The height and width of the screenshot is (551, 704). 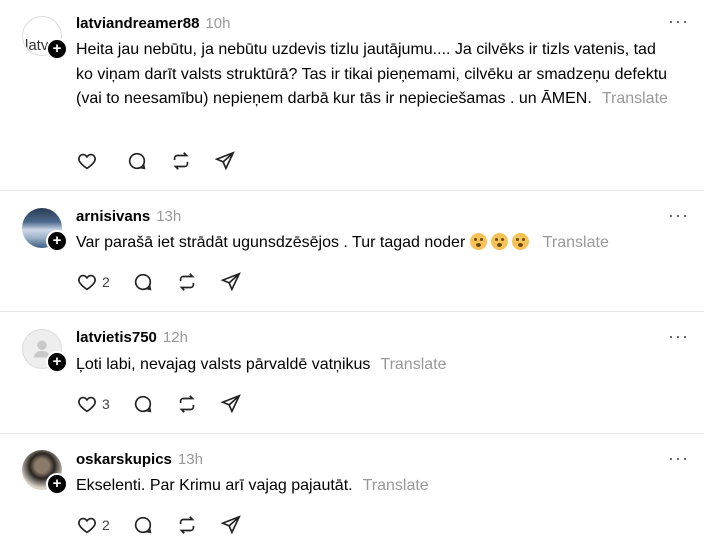 I want to click on avatar-alt-text: latv, so click(x=37, y=45).